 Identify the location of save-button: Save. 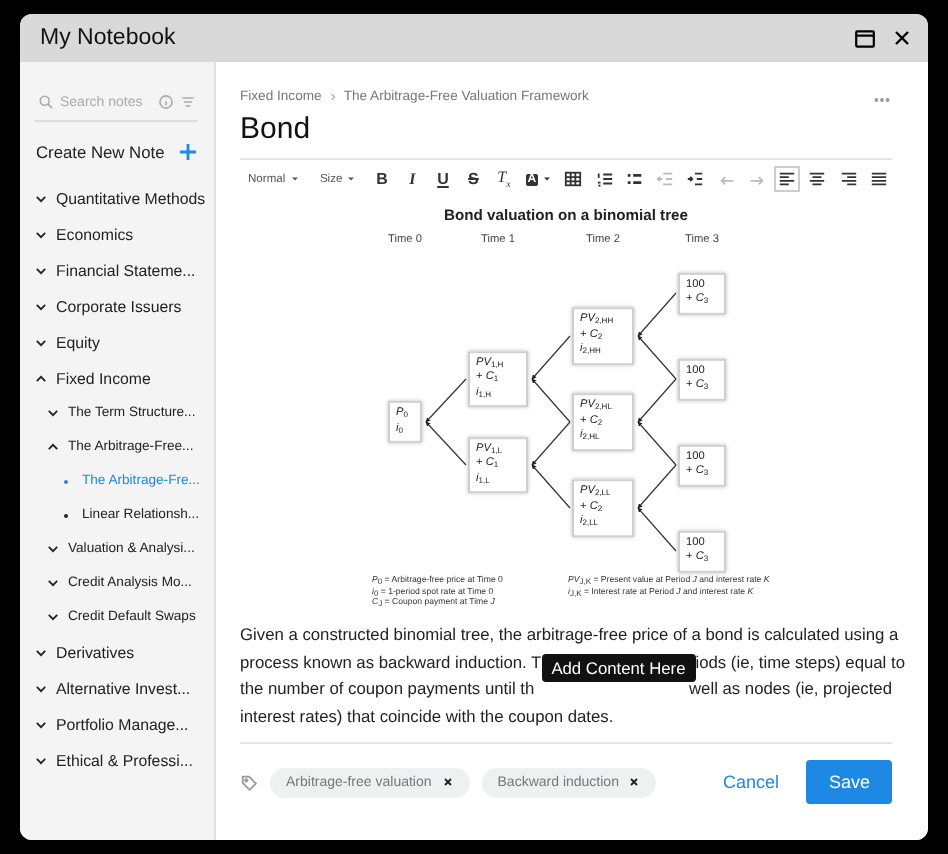
(849, 782).